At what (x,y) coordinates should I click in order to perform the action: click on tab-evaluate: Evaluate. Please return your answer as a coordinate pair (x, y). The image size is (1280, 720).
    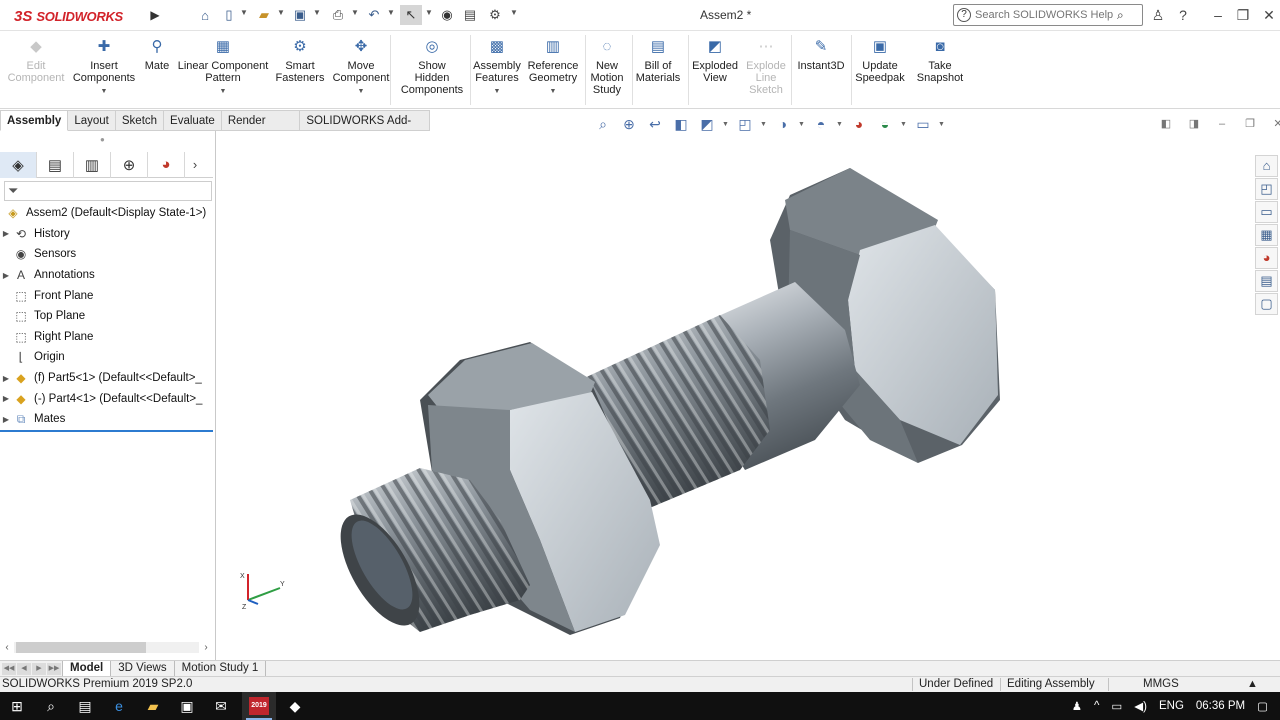
    Looking at the image, I should click on (193, 120).